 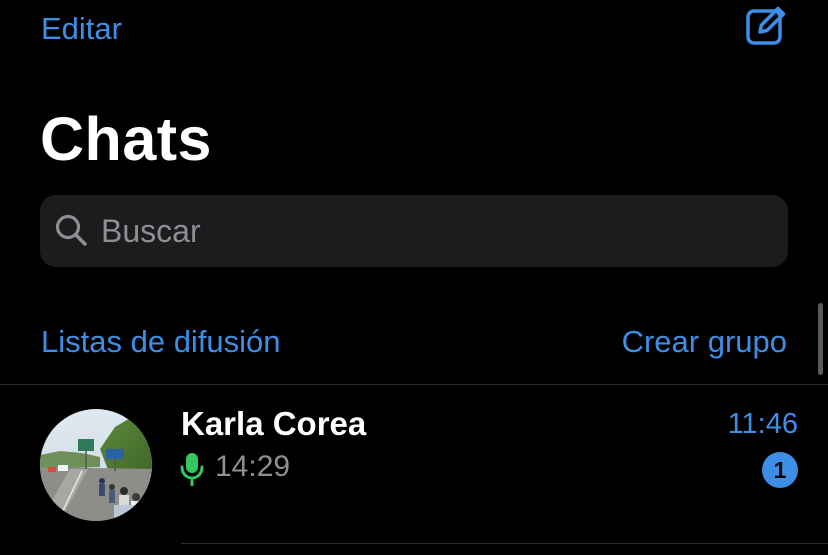 I want to click on divider, so click(x=504, y=543).